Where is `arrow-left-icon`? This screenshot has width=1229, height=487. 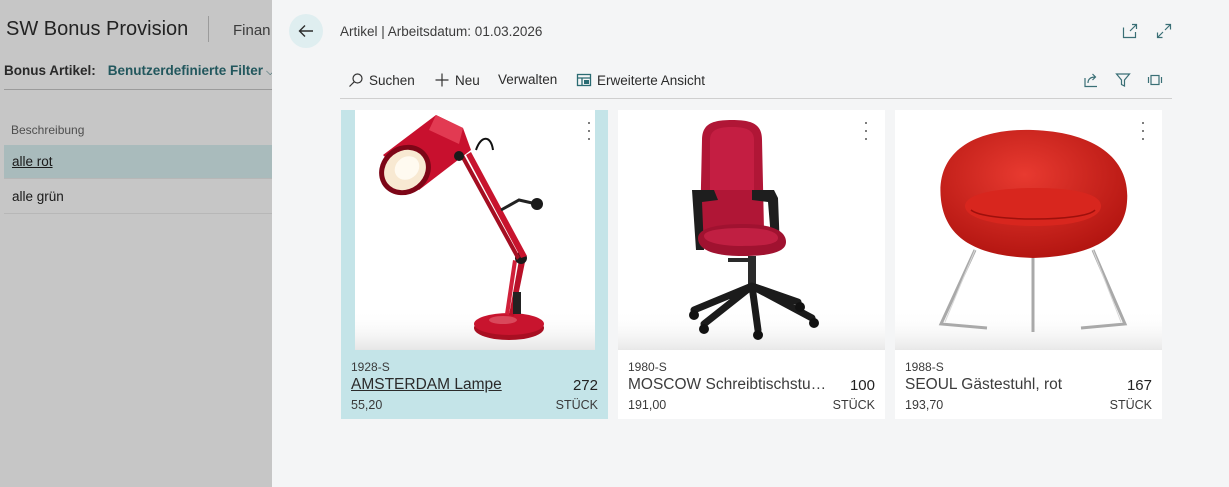 arrow-left-icon is located at coordinates (305, 31).